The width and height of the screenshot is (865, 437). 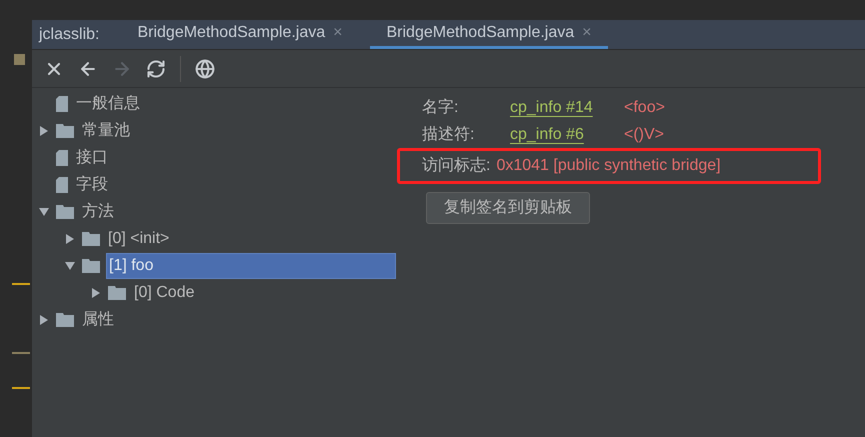 What do you see at coordinates (98, 212) in the screenshot?
I see `tree-item: 方法` at bounding box center [98, 212].